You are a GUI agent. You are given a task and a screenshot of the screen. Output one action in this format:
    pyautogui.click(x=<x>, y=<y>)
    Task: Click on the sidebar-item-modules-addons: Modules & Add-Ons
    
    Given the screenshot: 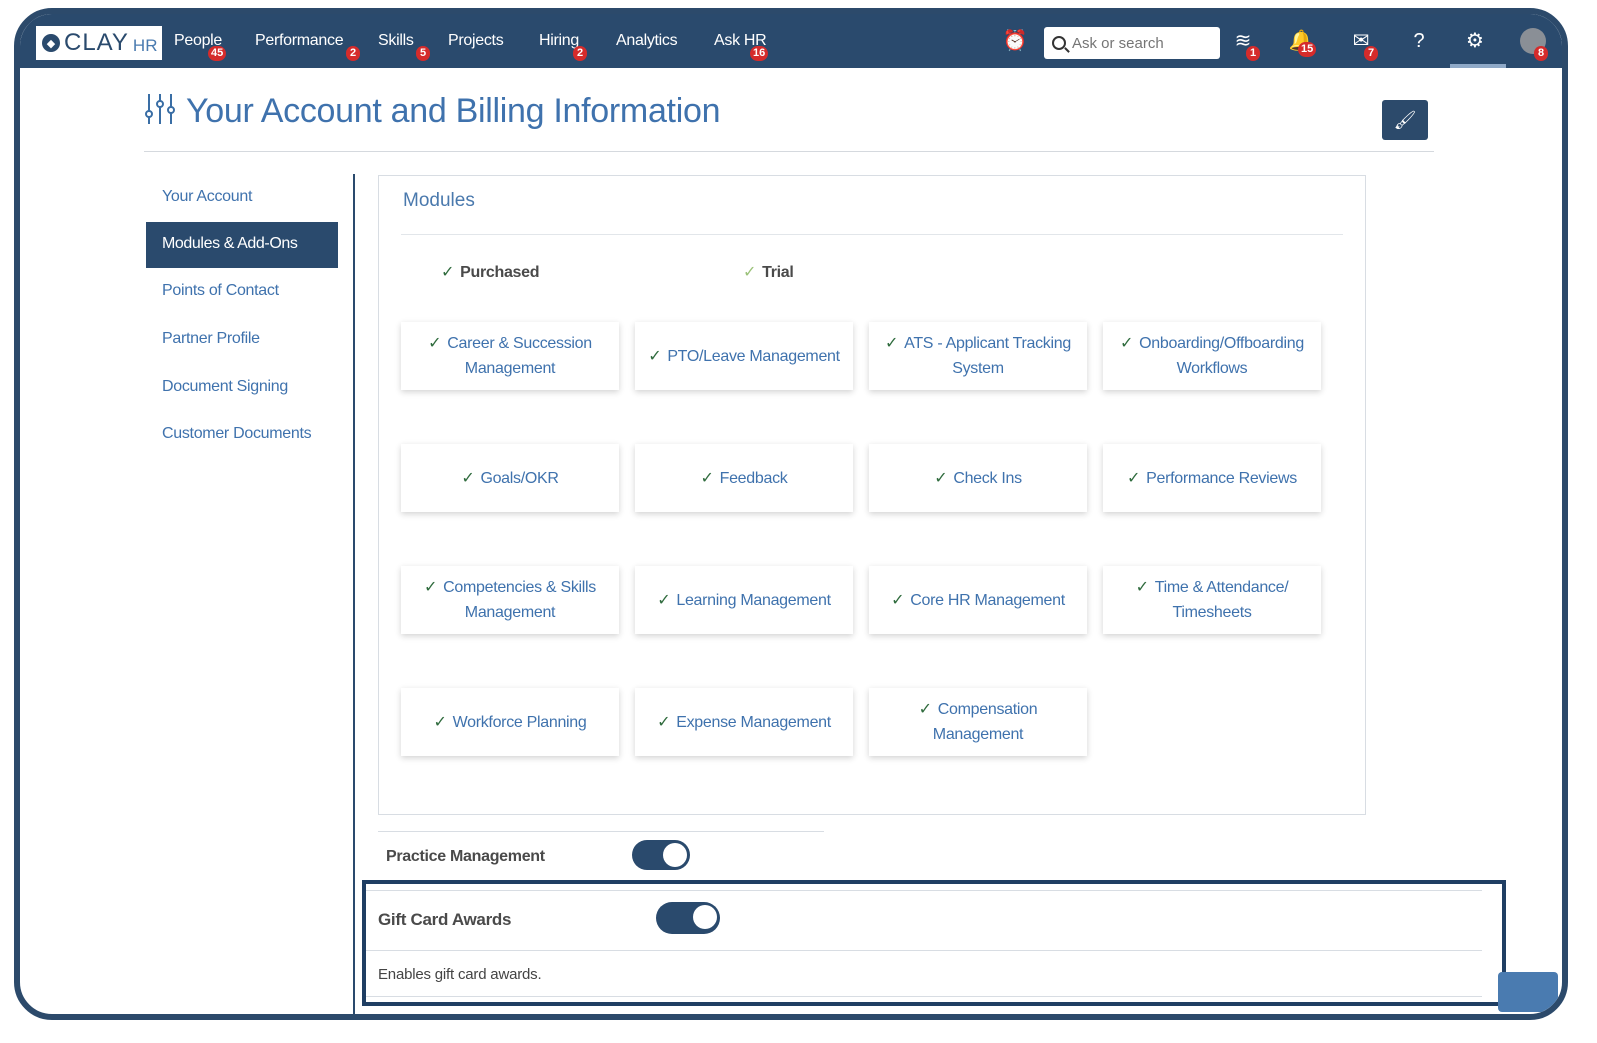 What is the action you would take?
    pyautogui.click(x=242, y=245)
    